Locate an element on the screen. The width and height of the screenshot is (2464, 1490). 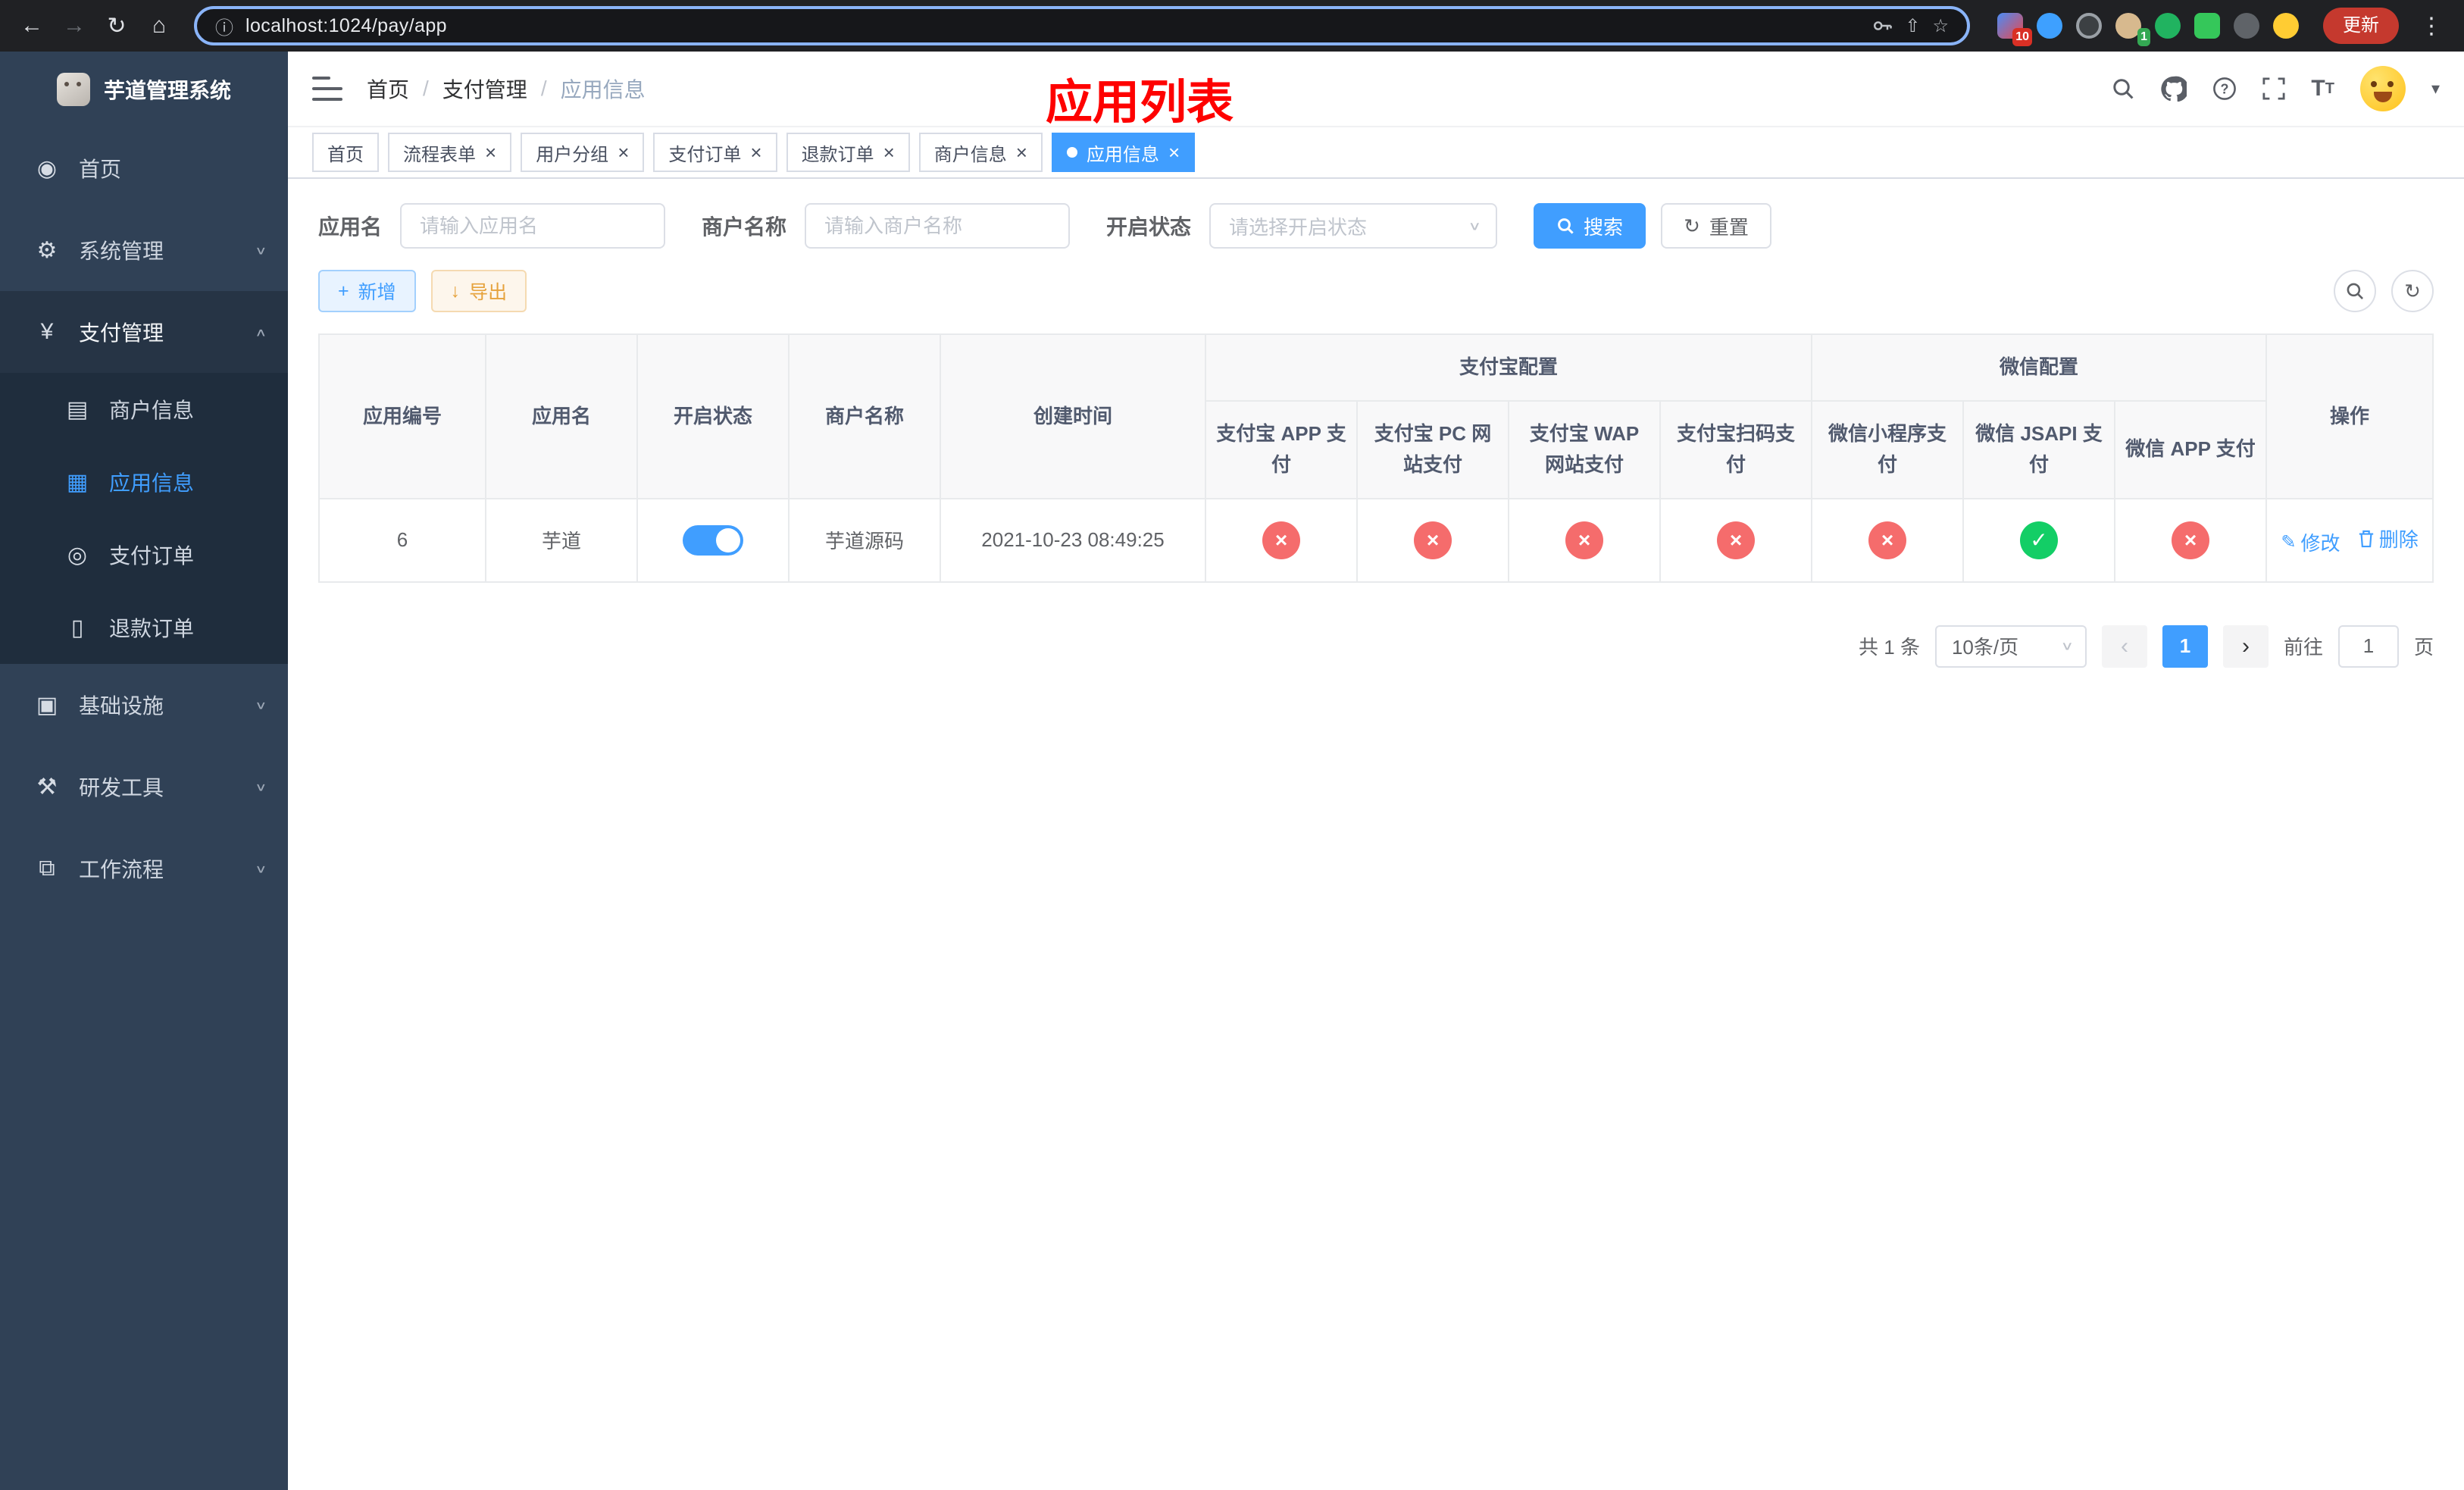
url-bar: ⓘ localhost:1024/pay/app ⇧ ☆ is located at coordinates (1082, 26).